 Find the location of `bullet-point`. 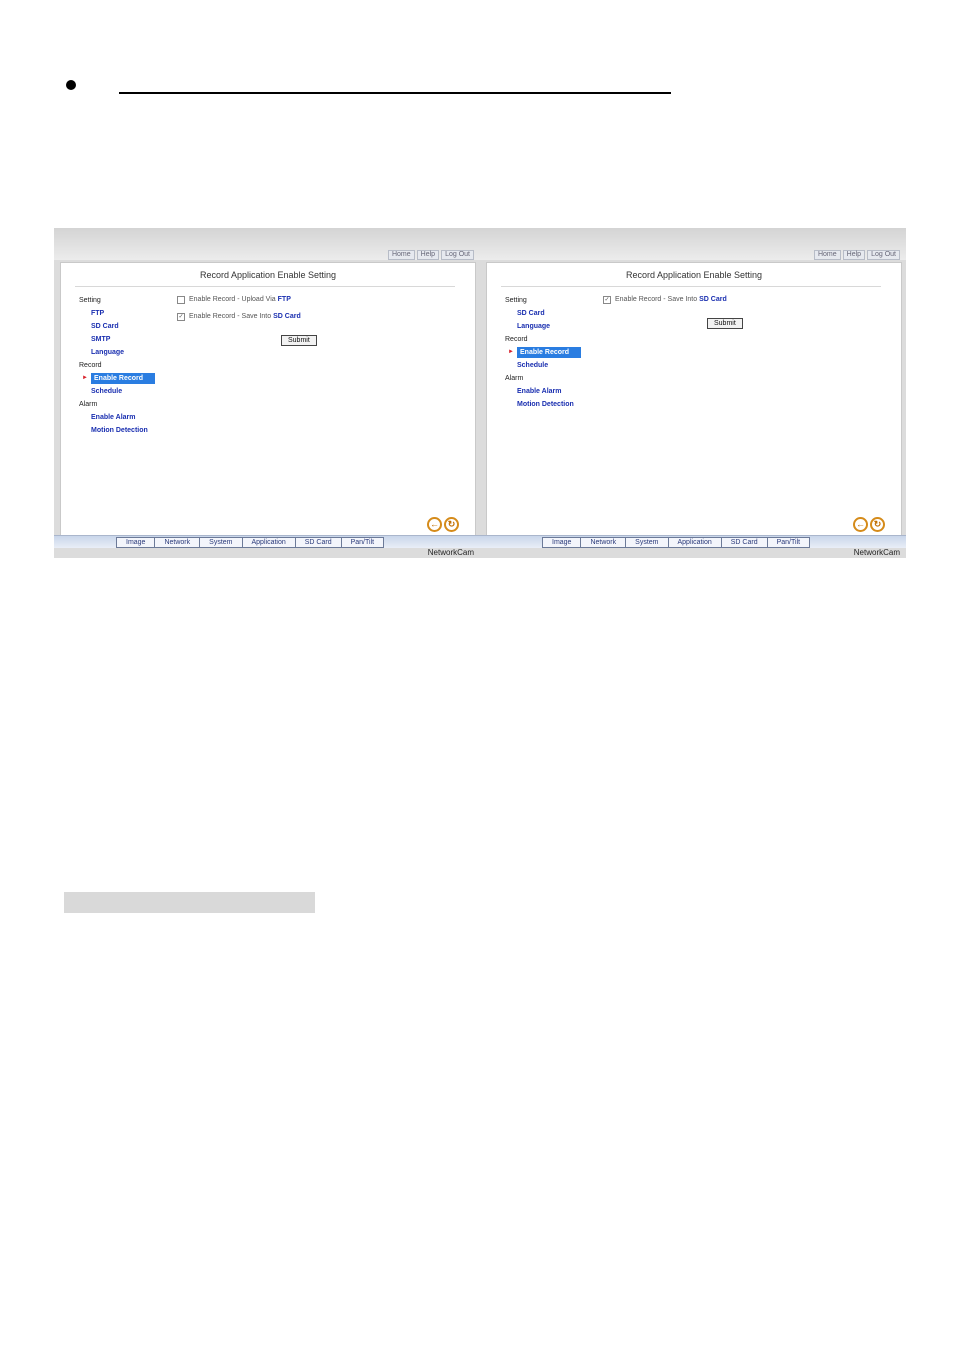

bullet-point is located at coordinates (71, 85).